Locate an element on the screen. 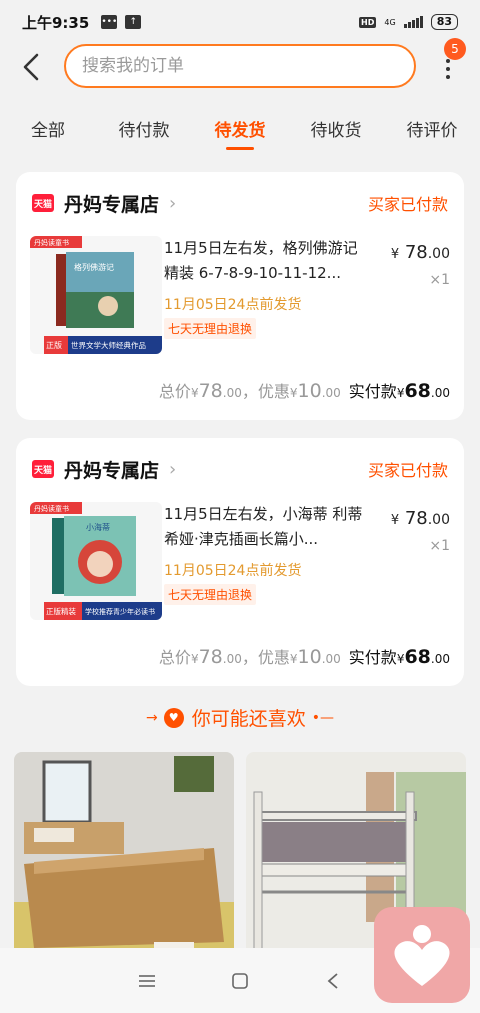  menu-icon is located at coordinates (146, 980).